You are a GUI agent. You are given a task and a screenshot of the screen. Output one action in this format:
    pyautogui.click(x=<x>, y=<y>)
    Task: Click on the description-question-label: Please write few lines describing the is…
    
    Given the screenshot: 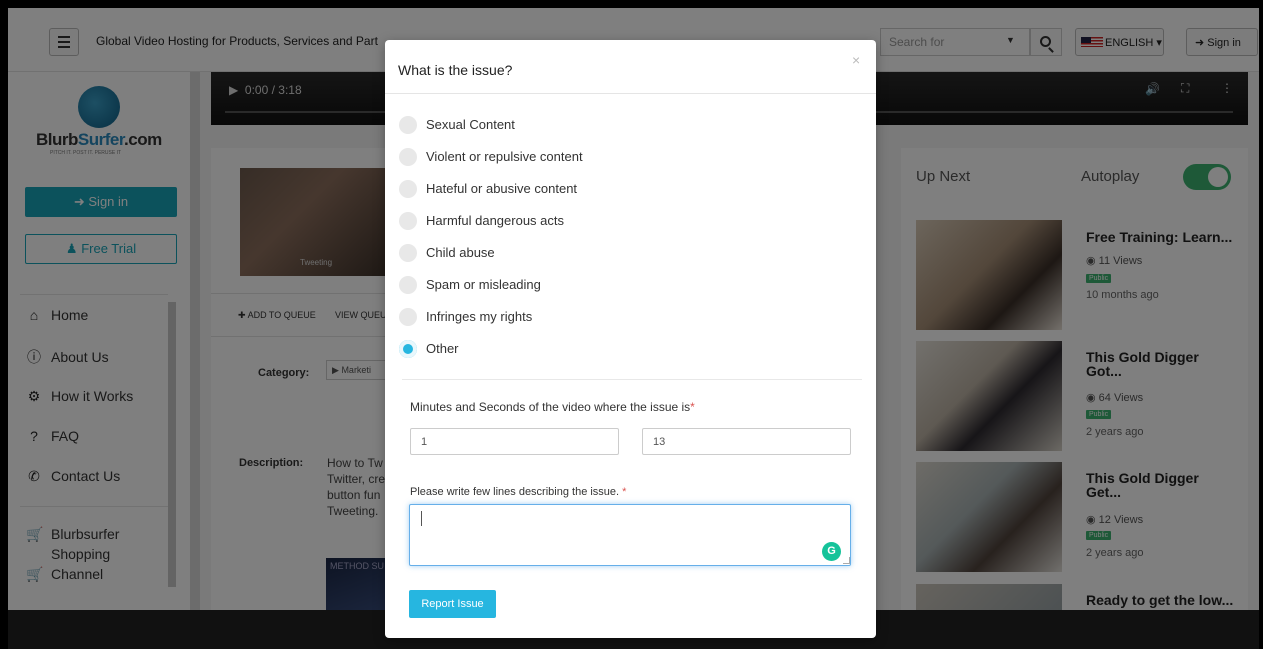 What is the action you would take?
    pyautogui.click(x=518, y=492)
    